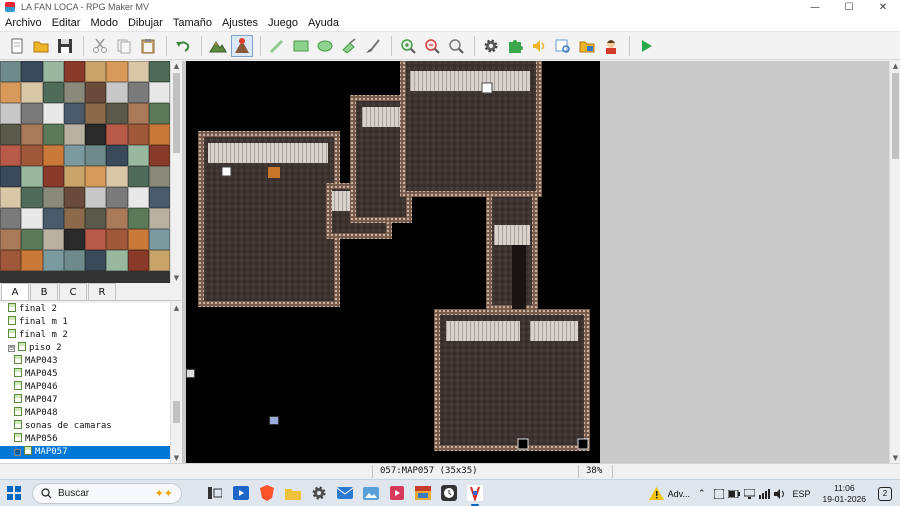  What do you see at coordinates (100, 46) in the screenshot?
I see `cut-button` at bounding box center [100, 46].